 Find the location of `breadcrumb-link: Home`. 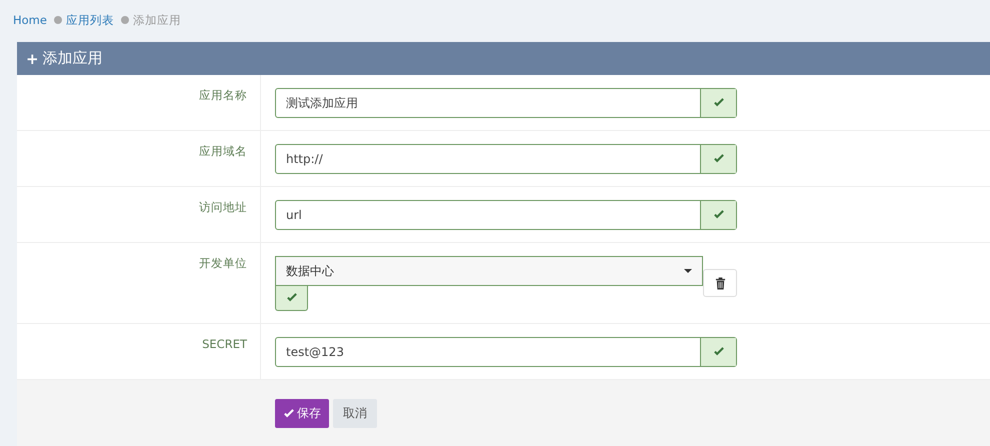

breadcrumb-link: Home is located at coordinates (30, 20).